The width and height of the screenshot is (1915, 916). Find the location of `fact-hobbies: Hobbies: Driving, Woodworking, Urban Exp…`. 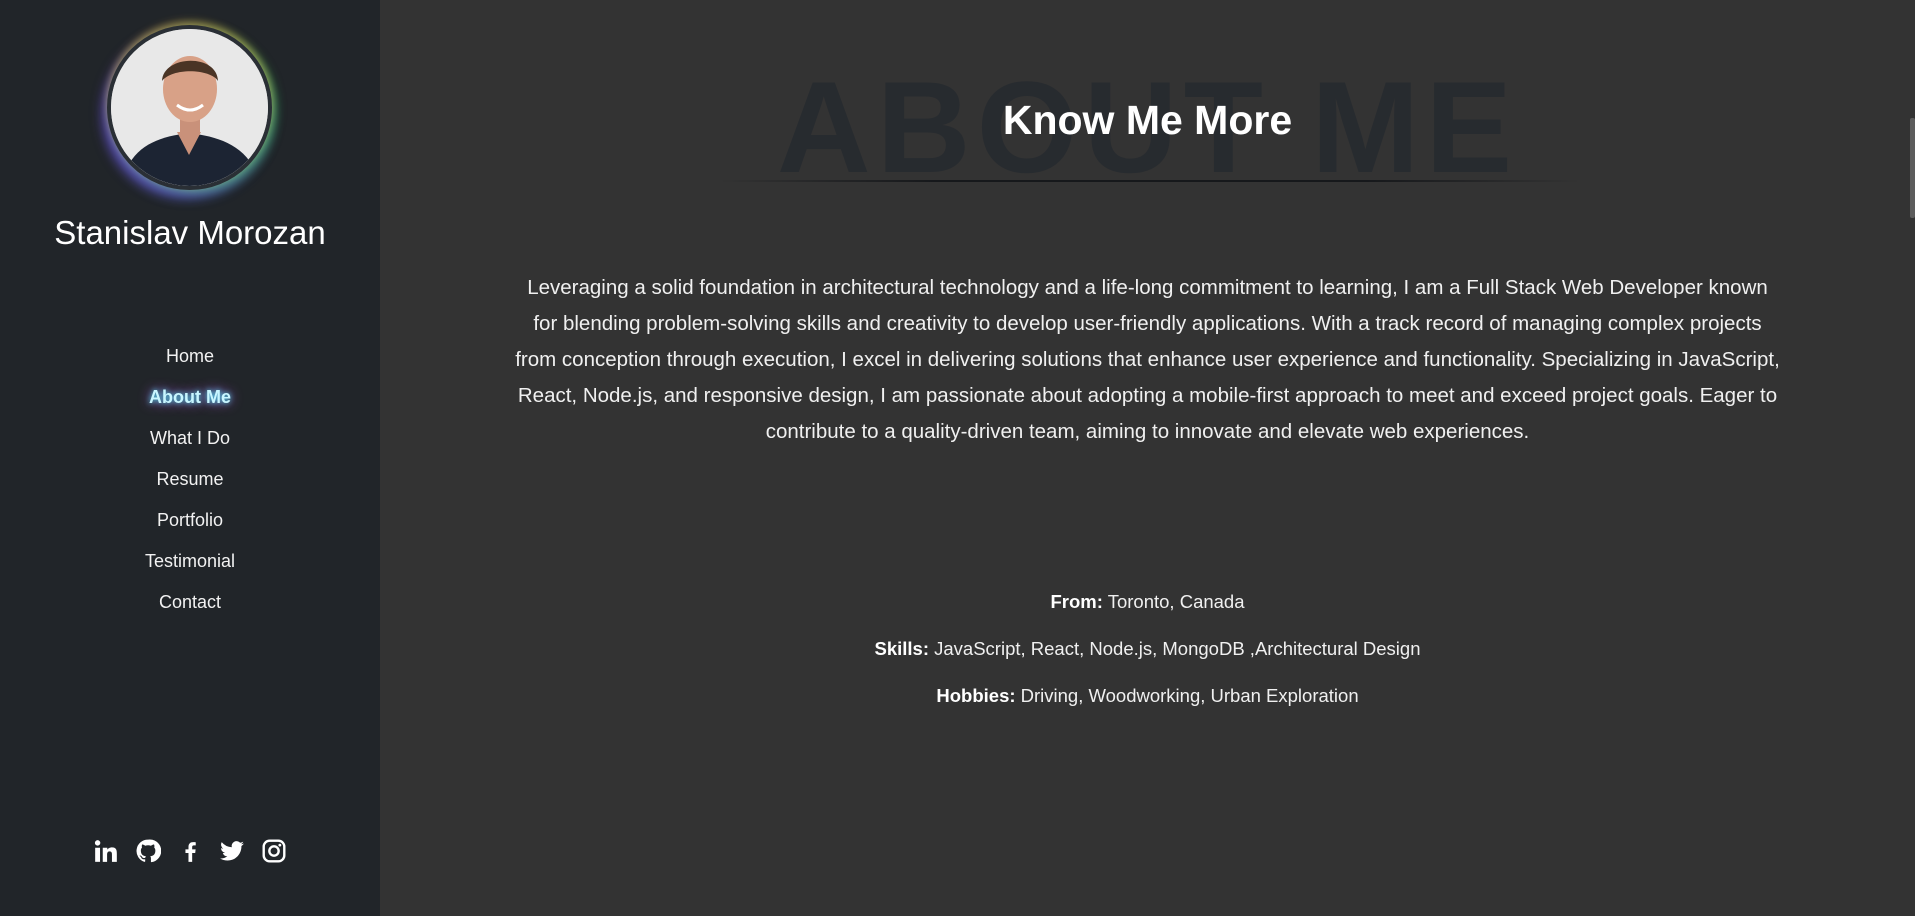

fact-hobbies: Hobbies: Driving, Woodworking, Urban Exp… is located at coordinates (1147, 705).